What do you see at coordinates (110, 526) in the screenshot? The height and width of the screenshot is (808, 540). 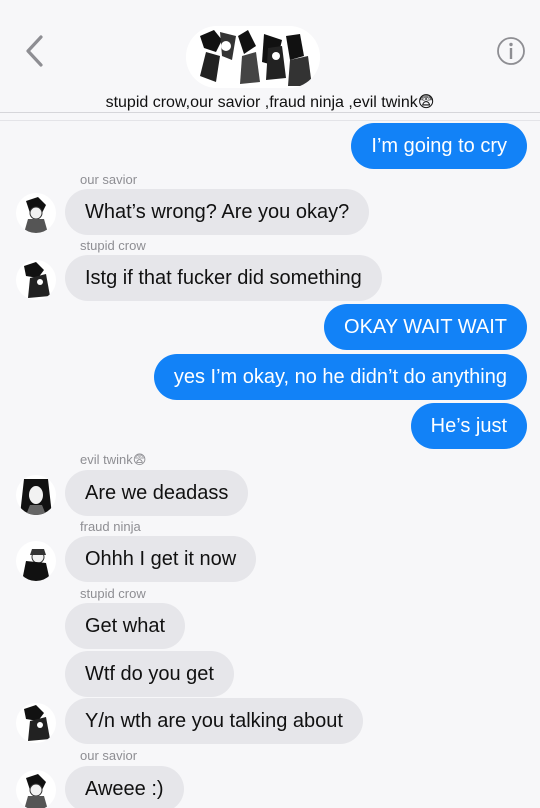 I see `sender-name: fraud ninja` at bounding box center [110, 526].